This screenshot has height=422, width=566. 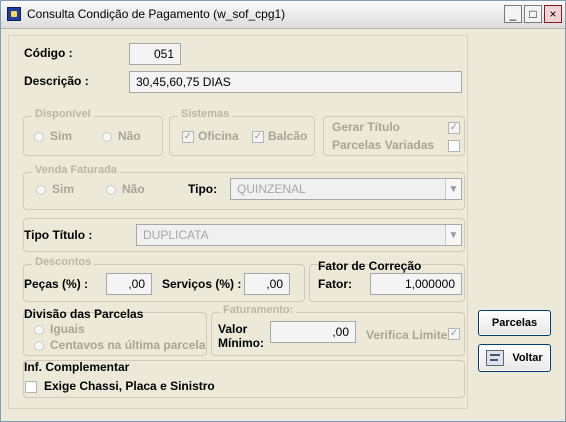 I want to click on descricao-label: Descrição :, so click(x=56, y=81).